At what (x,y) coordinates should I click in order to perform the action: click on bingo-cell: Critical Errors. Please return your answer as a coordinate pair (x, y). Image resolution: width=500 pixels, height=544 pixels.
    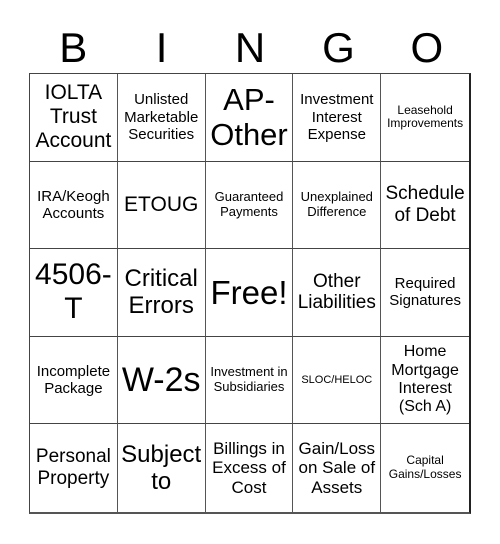
    Looking at the image, I should click on (161, 293).